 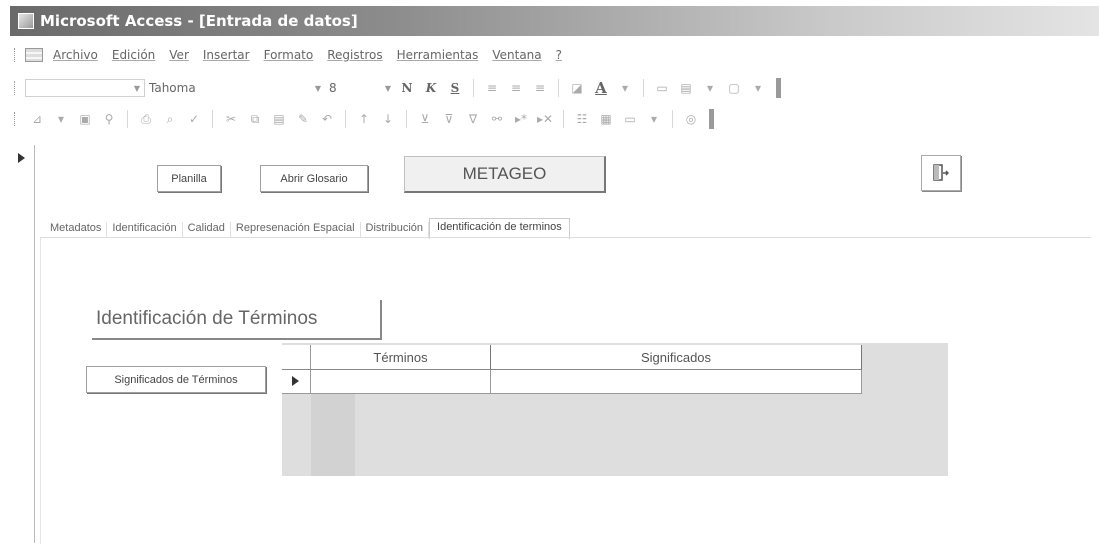 What do you see at coordinates (170, 119) in the screenshot?
I see `preview-icon: ⌕` at bounding box center [170, 119].